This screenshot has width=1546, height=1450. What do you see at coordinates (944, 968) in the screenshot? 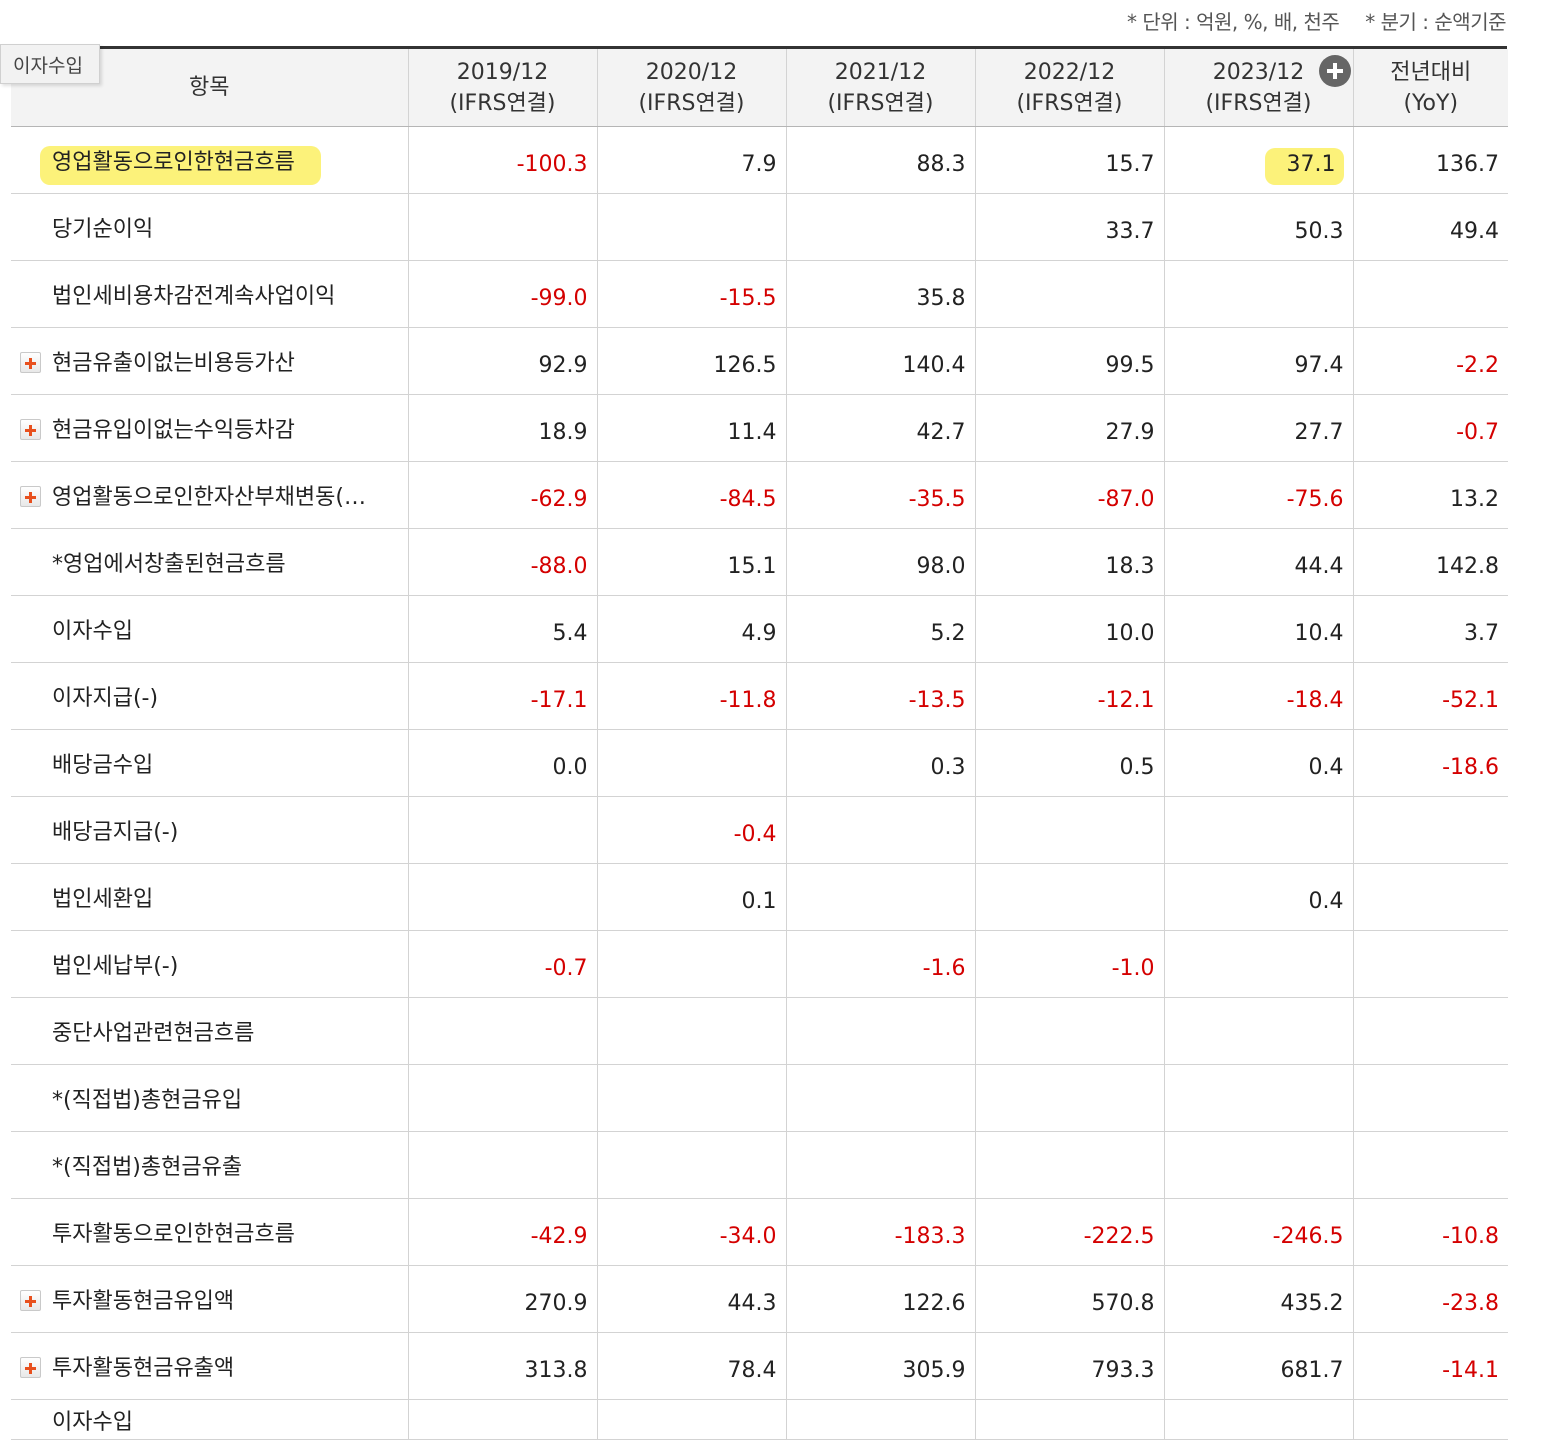
I see `cell-value: -1.6` at bounding box center [944, 968].